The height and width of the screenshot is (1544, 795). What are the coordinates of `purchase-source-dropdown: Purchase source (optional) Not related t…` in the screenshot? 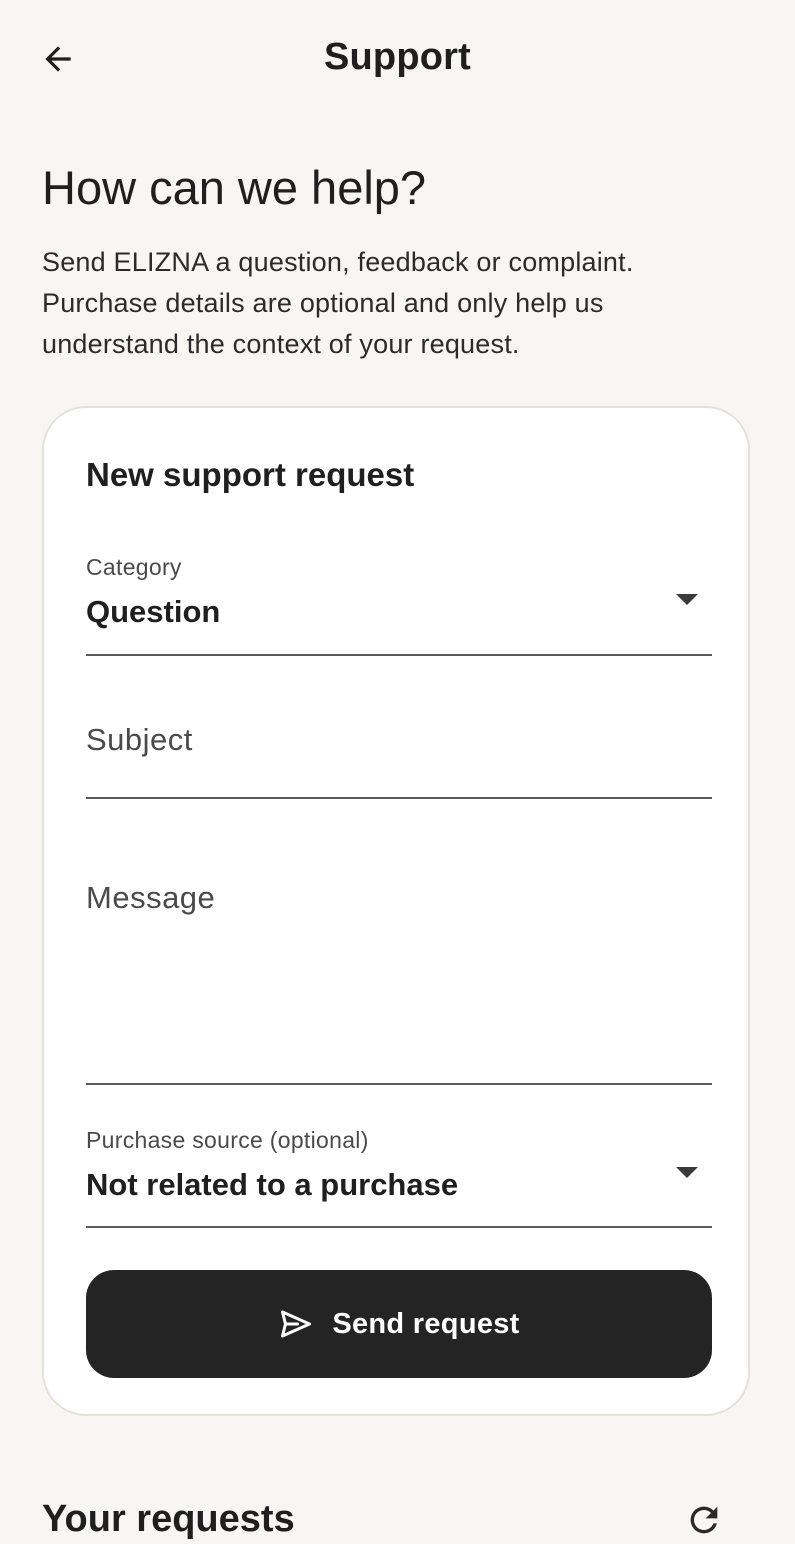 It's located at (399, 1174).